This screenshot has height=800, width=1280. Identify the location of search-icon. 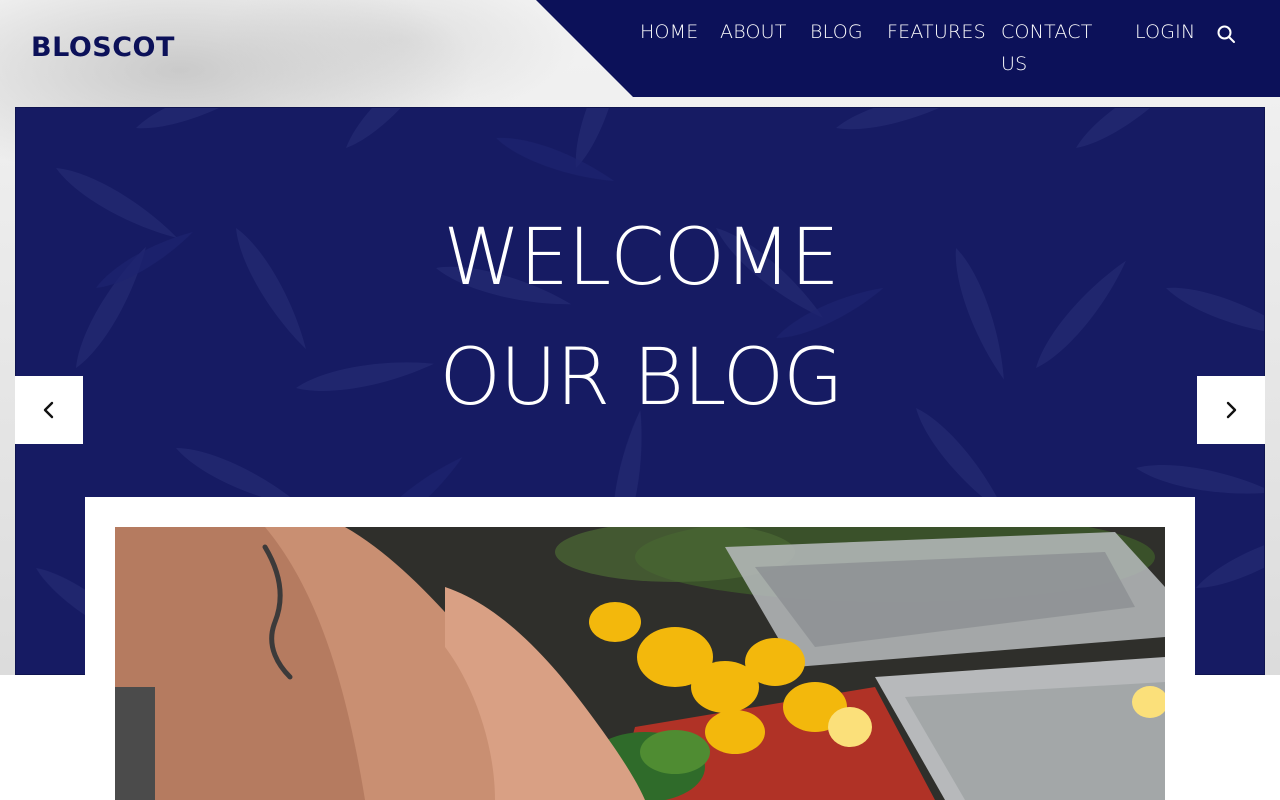
(1226, 34).